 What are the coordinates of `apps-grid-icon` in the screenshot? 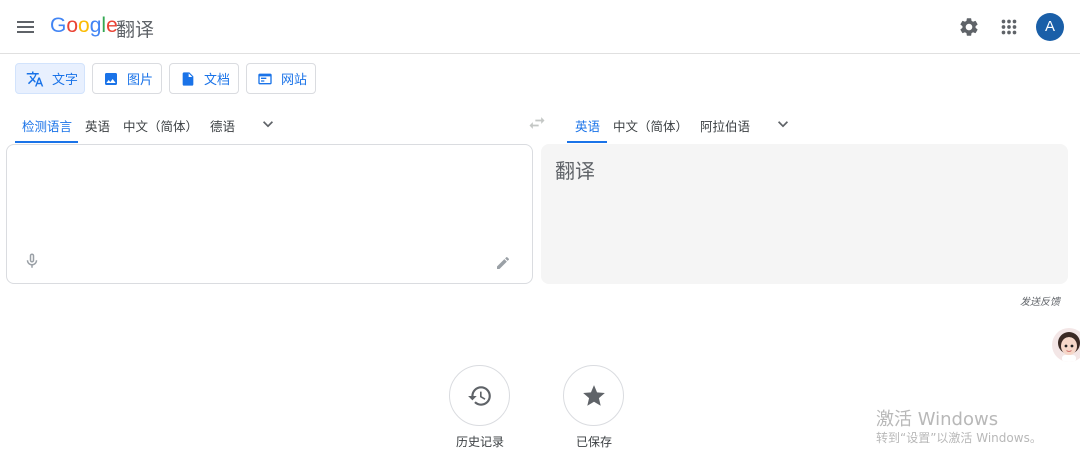 It's located at (1009, 27).